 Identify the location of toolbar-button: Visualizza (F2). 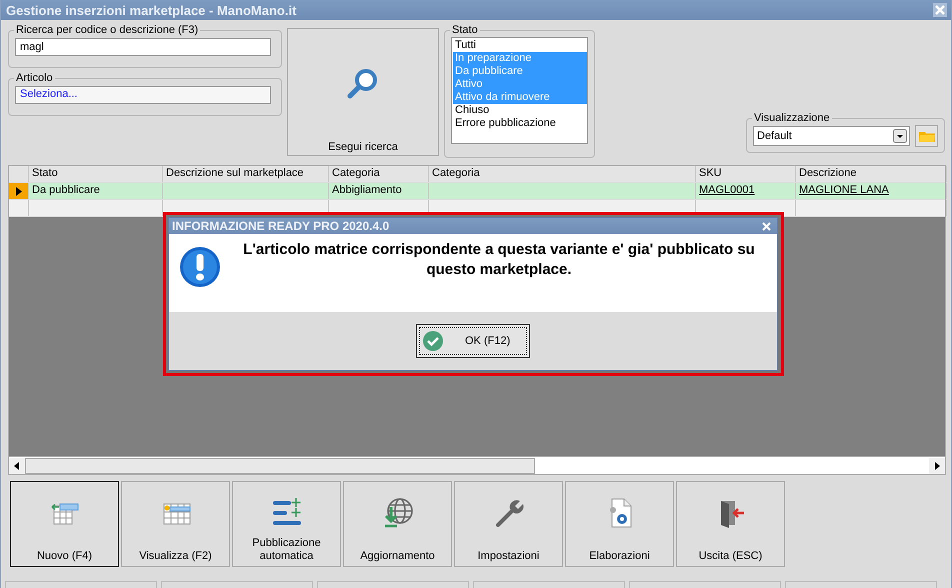
(175, 524).